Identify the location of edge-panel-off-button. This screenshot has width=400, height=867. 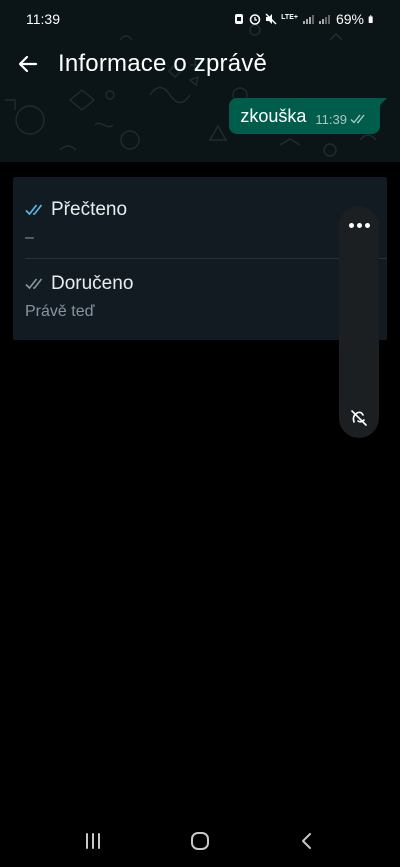
(359, 418).